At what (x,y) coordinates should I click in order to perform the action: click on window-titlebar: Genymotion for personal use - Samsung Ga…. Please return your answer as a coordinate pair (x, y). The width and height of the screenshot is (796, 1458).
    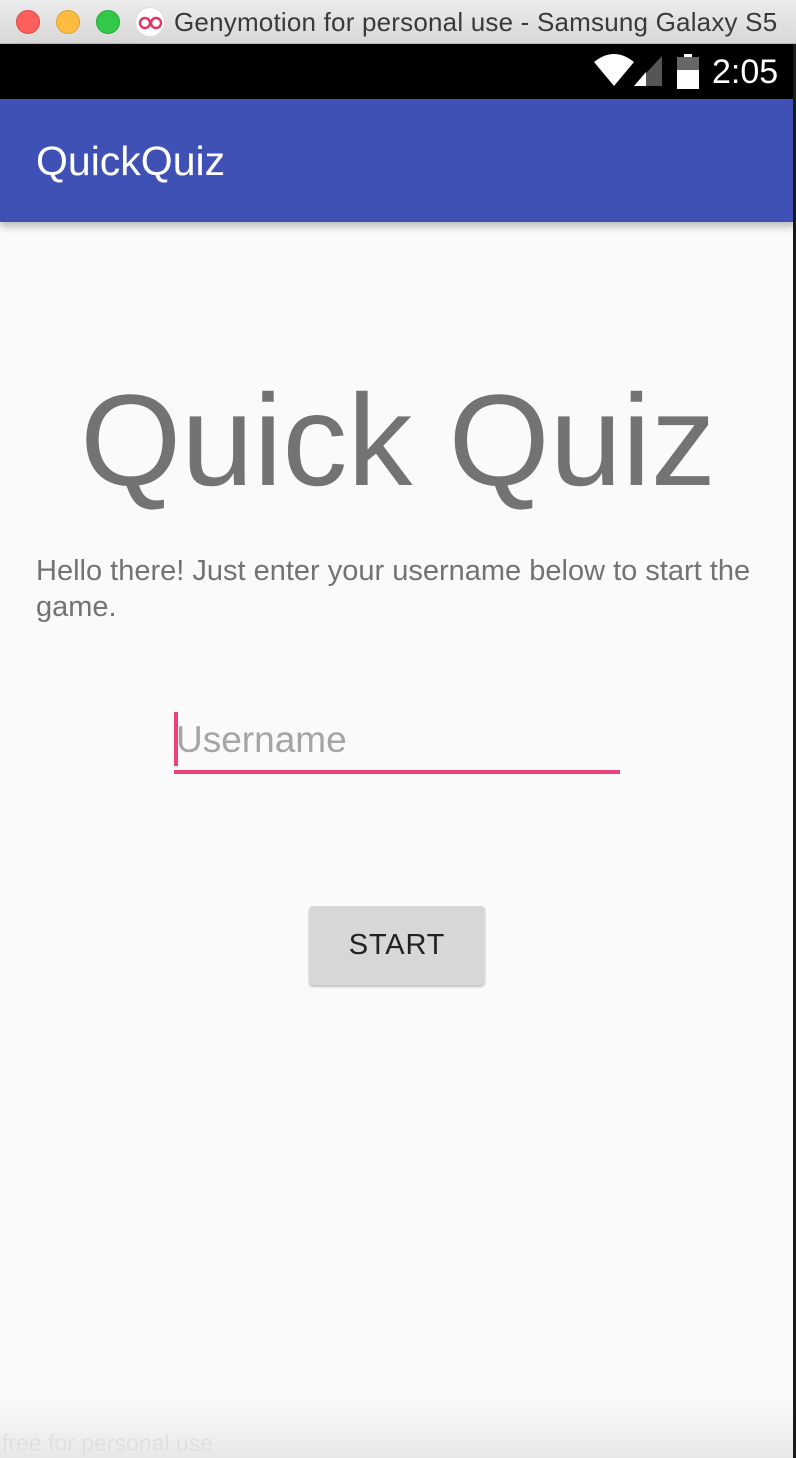
    Looking at the image, I should click on (398, 22).